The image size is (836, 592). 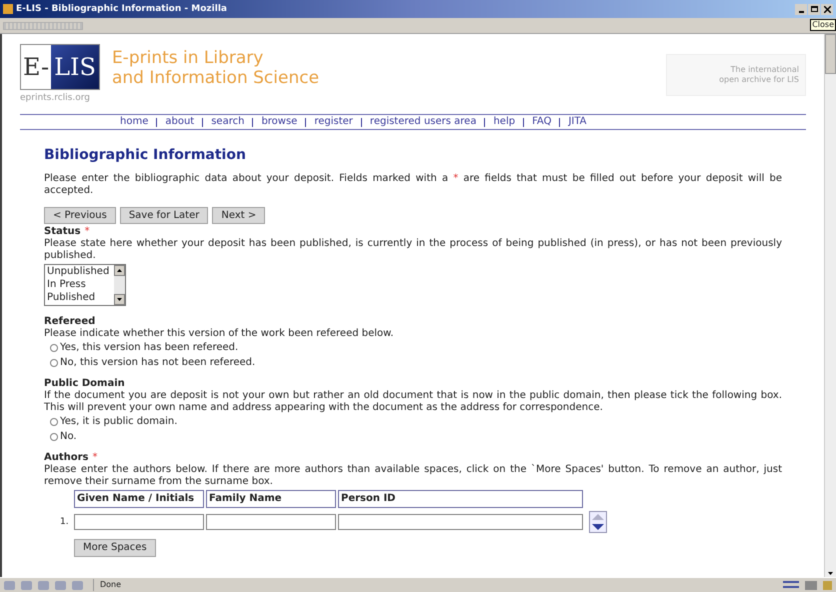 What do you see at coordinates (830, 305) in the screenshot?
I see `page-scrollbar` at bounding box center [830, 305].